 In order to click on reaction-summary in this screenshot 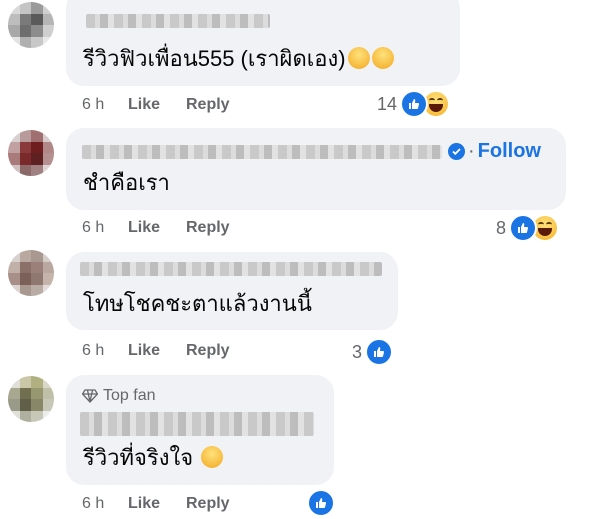, I will do `click(319, 503)`.